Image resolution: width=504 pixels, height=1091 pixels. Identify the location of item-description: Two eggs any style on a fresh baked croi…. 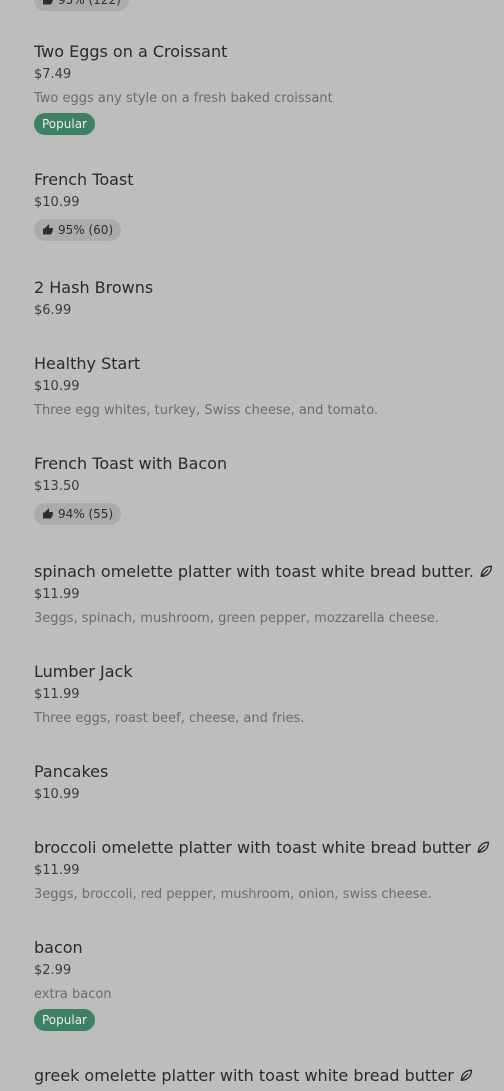
(183, 98).